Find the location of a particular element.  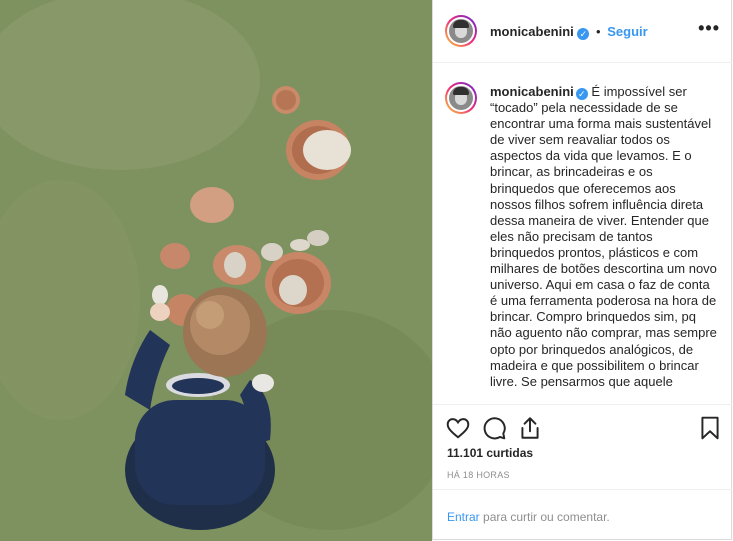

caption-verified-badge-icon: ✓ is located at coordinates (581, 94).